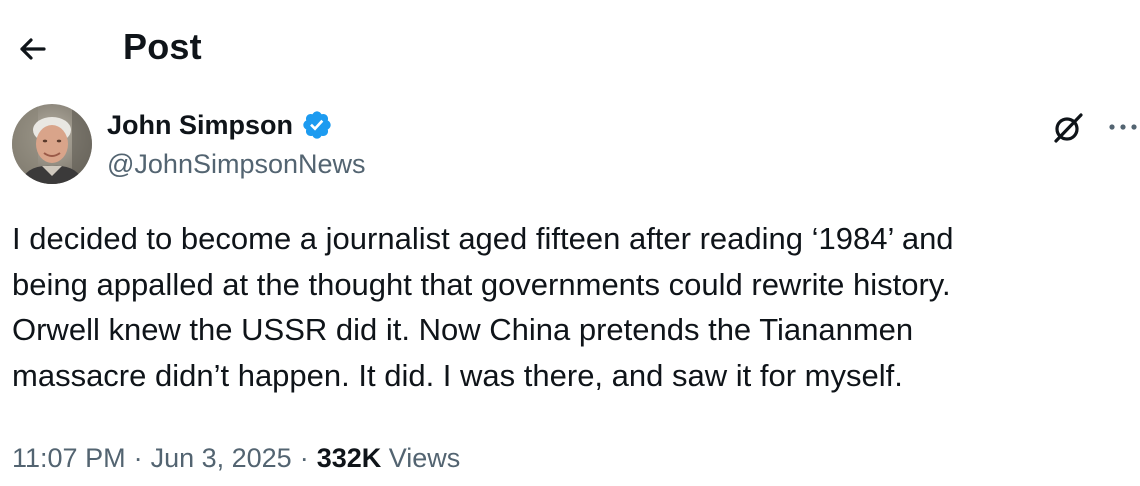 The image size is (1140, 486). What do you see at coordinates (69, 458) in the screenshot?
I see `tweet-time: 11:07 PM` at bounding box center [69, 458].